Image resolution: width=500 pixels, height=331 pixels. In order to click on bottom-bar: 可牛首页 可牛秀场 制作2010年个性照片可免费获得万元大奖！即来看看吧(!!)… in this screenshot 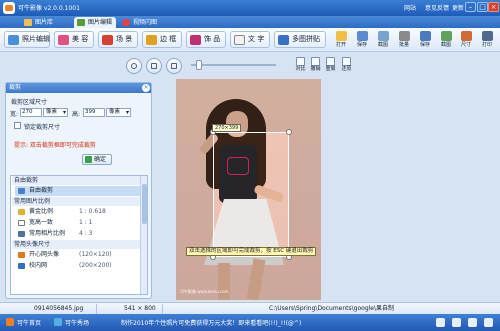, I will do `click(250, 322)`.